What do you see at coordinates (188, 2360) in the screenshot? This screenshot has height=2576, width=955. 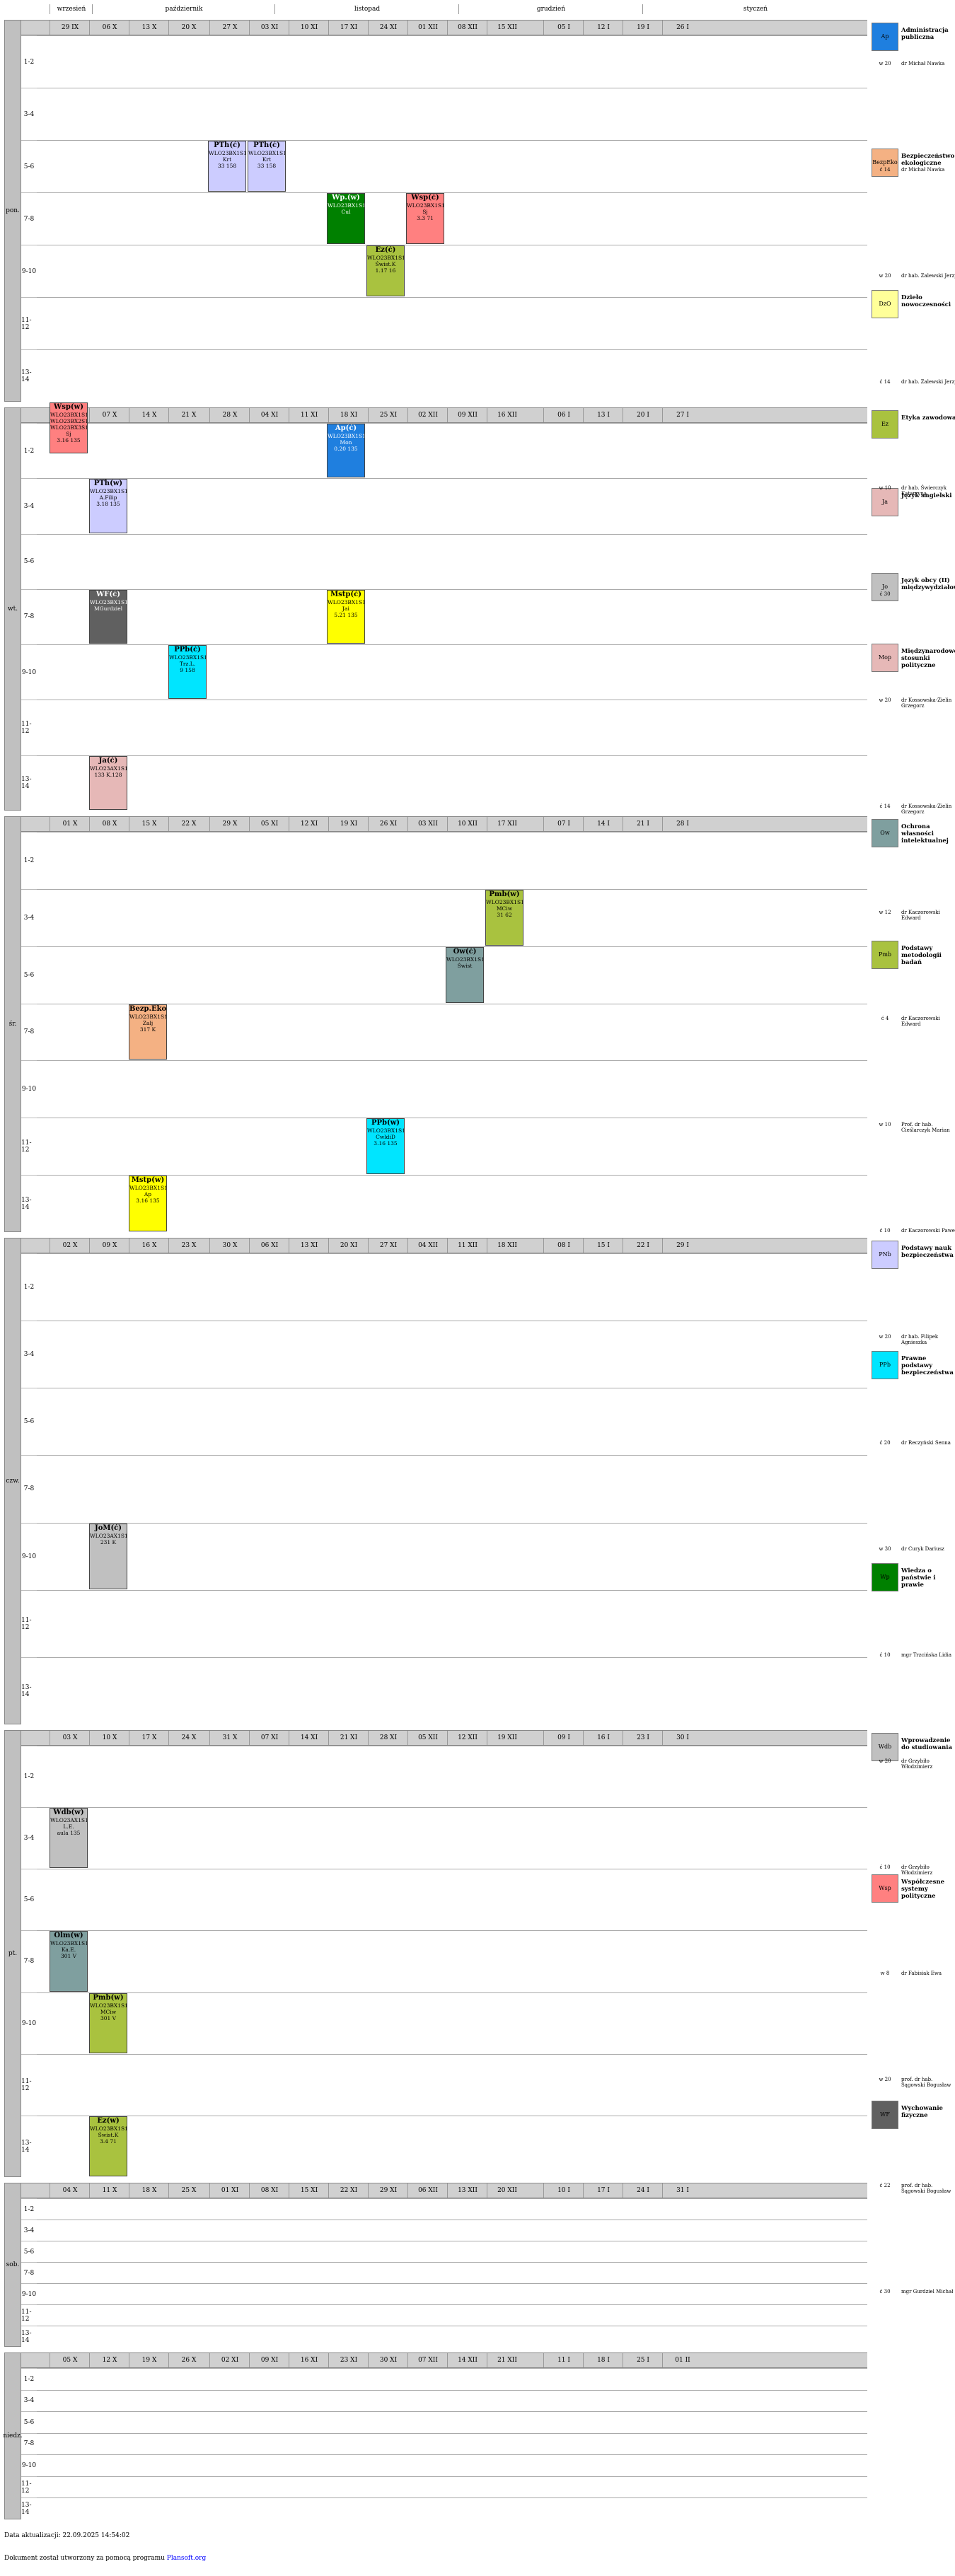 I see `date-cell: 26 X` at bounding box center [188, 2360].